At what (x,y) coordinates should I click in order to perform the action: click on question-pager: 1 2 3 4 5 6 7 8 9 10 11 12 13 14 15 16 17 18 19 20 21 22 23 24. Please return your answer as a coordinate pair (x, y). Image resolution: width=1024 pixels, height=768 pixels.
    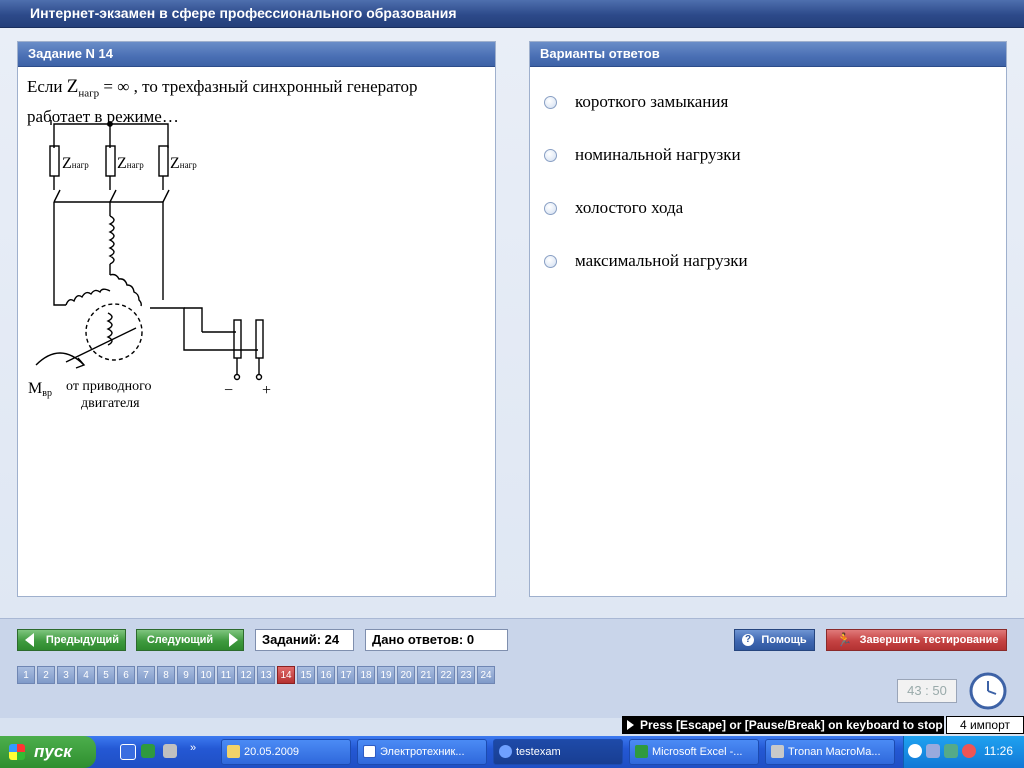
    Looking at the image, I should click on (257, 675).